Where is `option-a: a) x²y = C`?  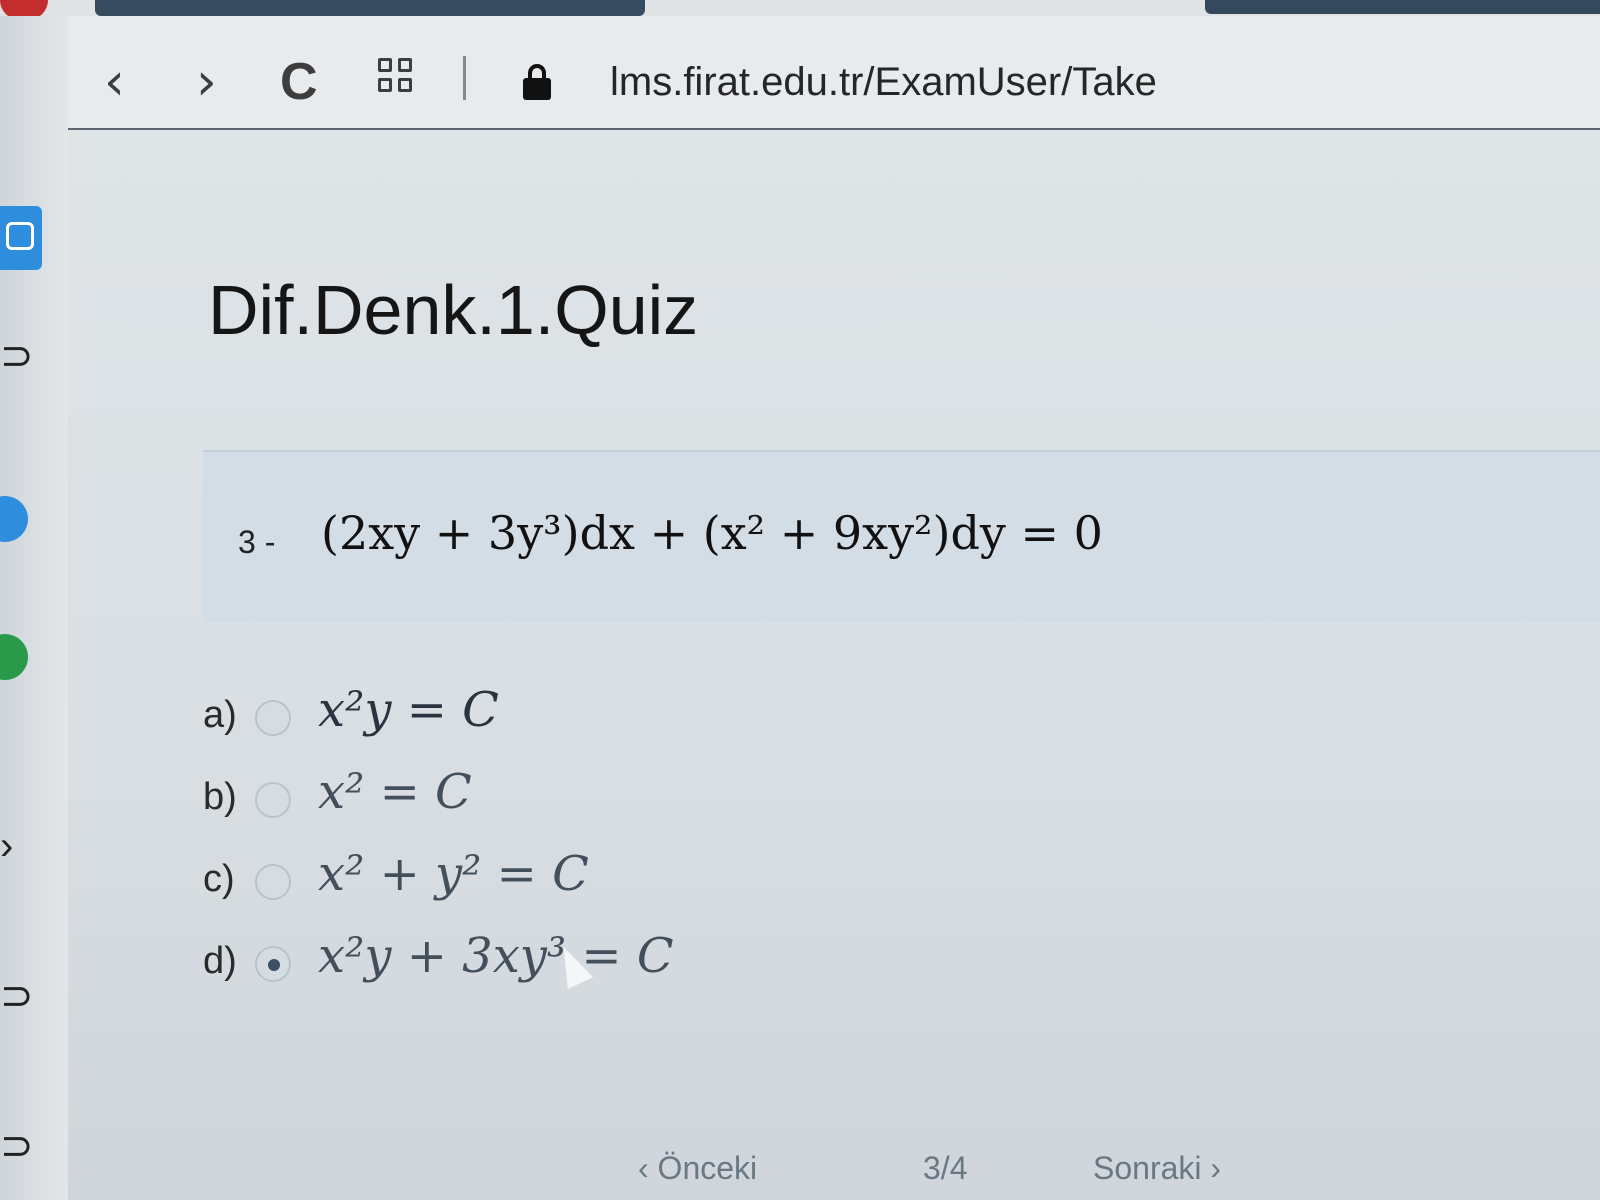
option-a: a) x²y = C is located at coordinates (553, 717).